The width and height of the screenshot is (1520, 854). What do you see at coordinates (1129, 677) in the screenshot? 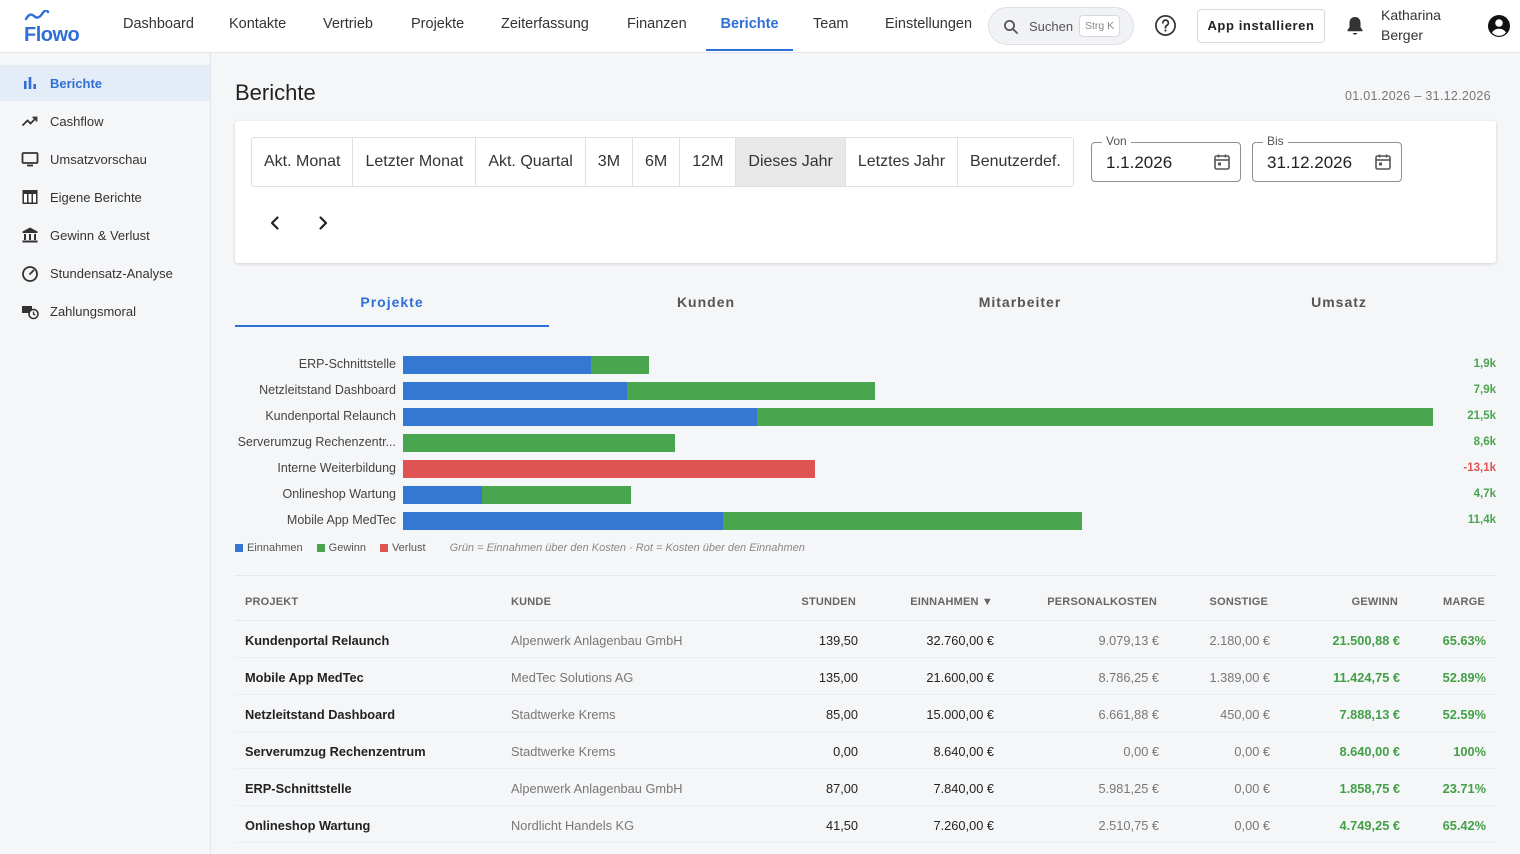
I see `cell-staff-costs: 8.786,25 €` at bounding box center [1129, 677].